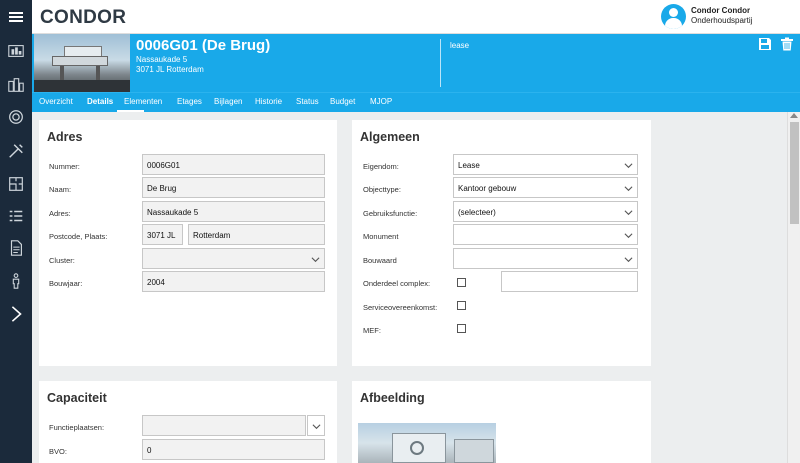 Image resolution: width=800 pixels, height=463 pixels. I want to click on afbeelding-title: Afbeelding, so click(392, 398).